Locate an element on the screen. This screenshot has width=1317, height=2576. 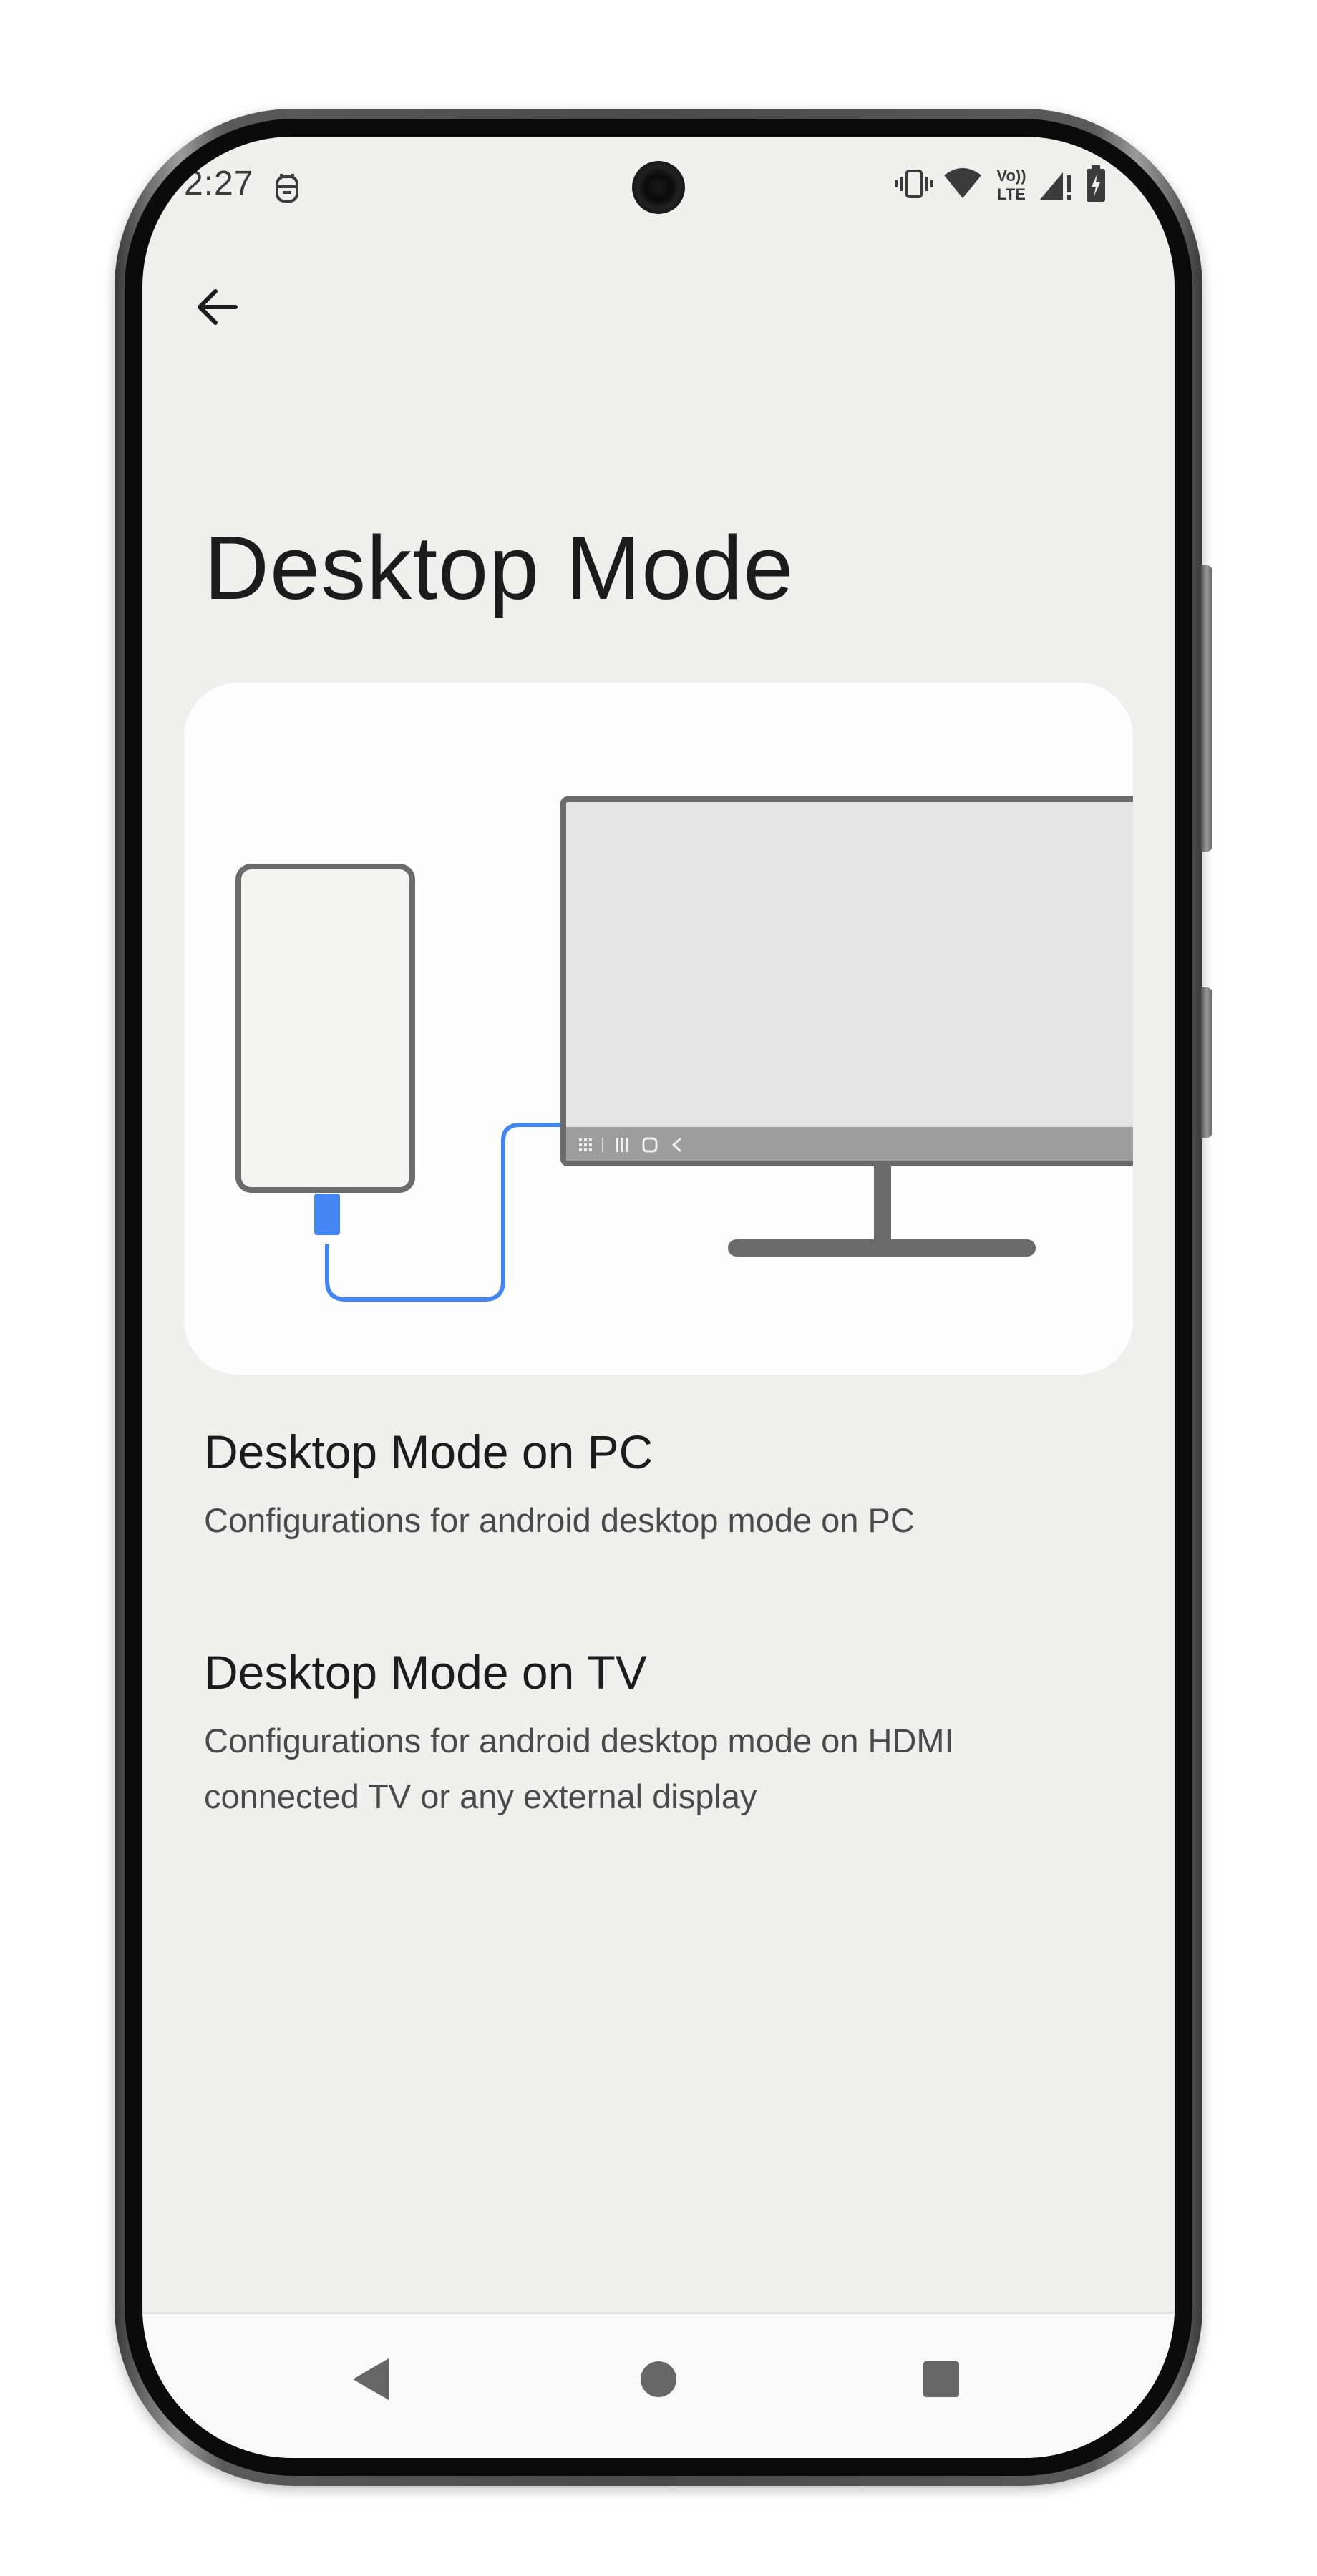
status-bar: 2:27 Vo)) LTE is located at coordinates (658, 183).